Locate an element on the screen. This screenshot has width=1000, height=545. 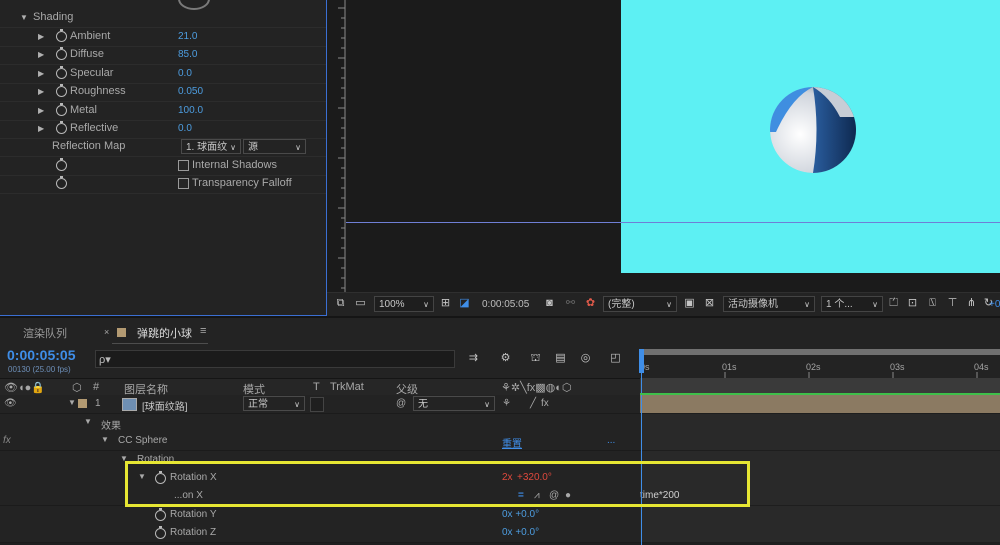
guide-line is located at coordinates (673, 222).